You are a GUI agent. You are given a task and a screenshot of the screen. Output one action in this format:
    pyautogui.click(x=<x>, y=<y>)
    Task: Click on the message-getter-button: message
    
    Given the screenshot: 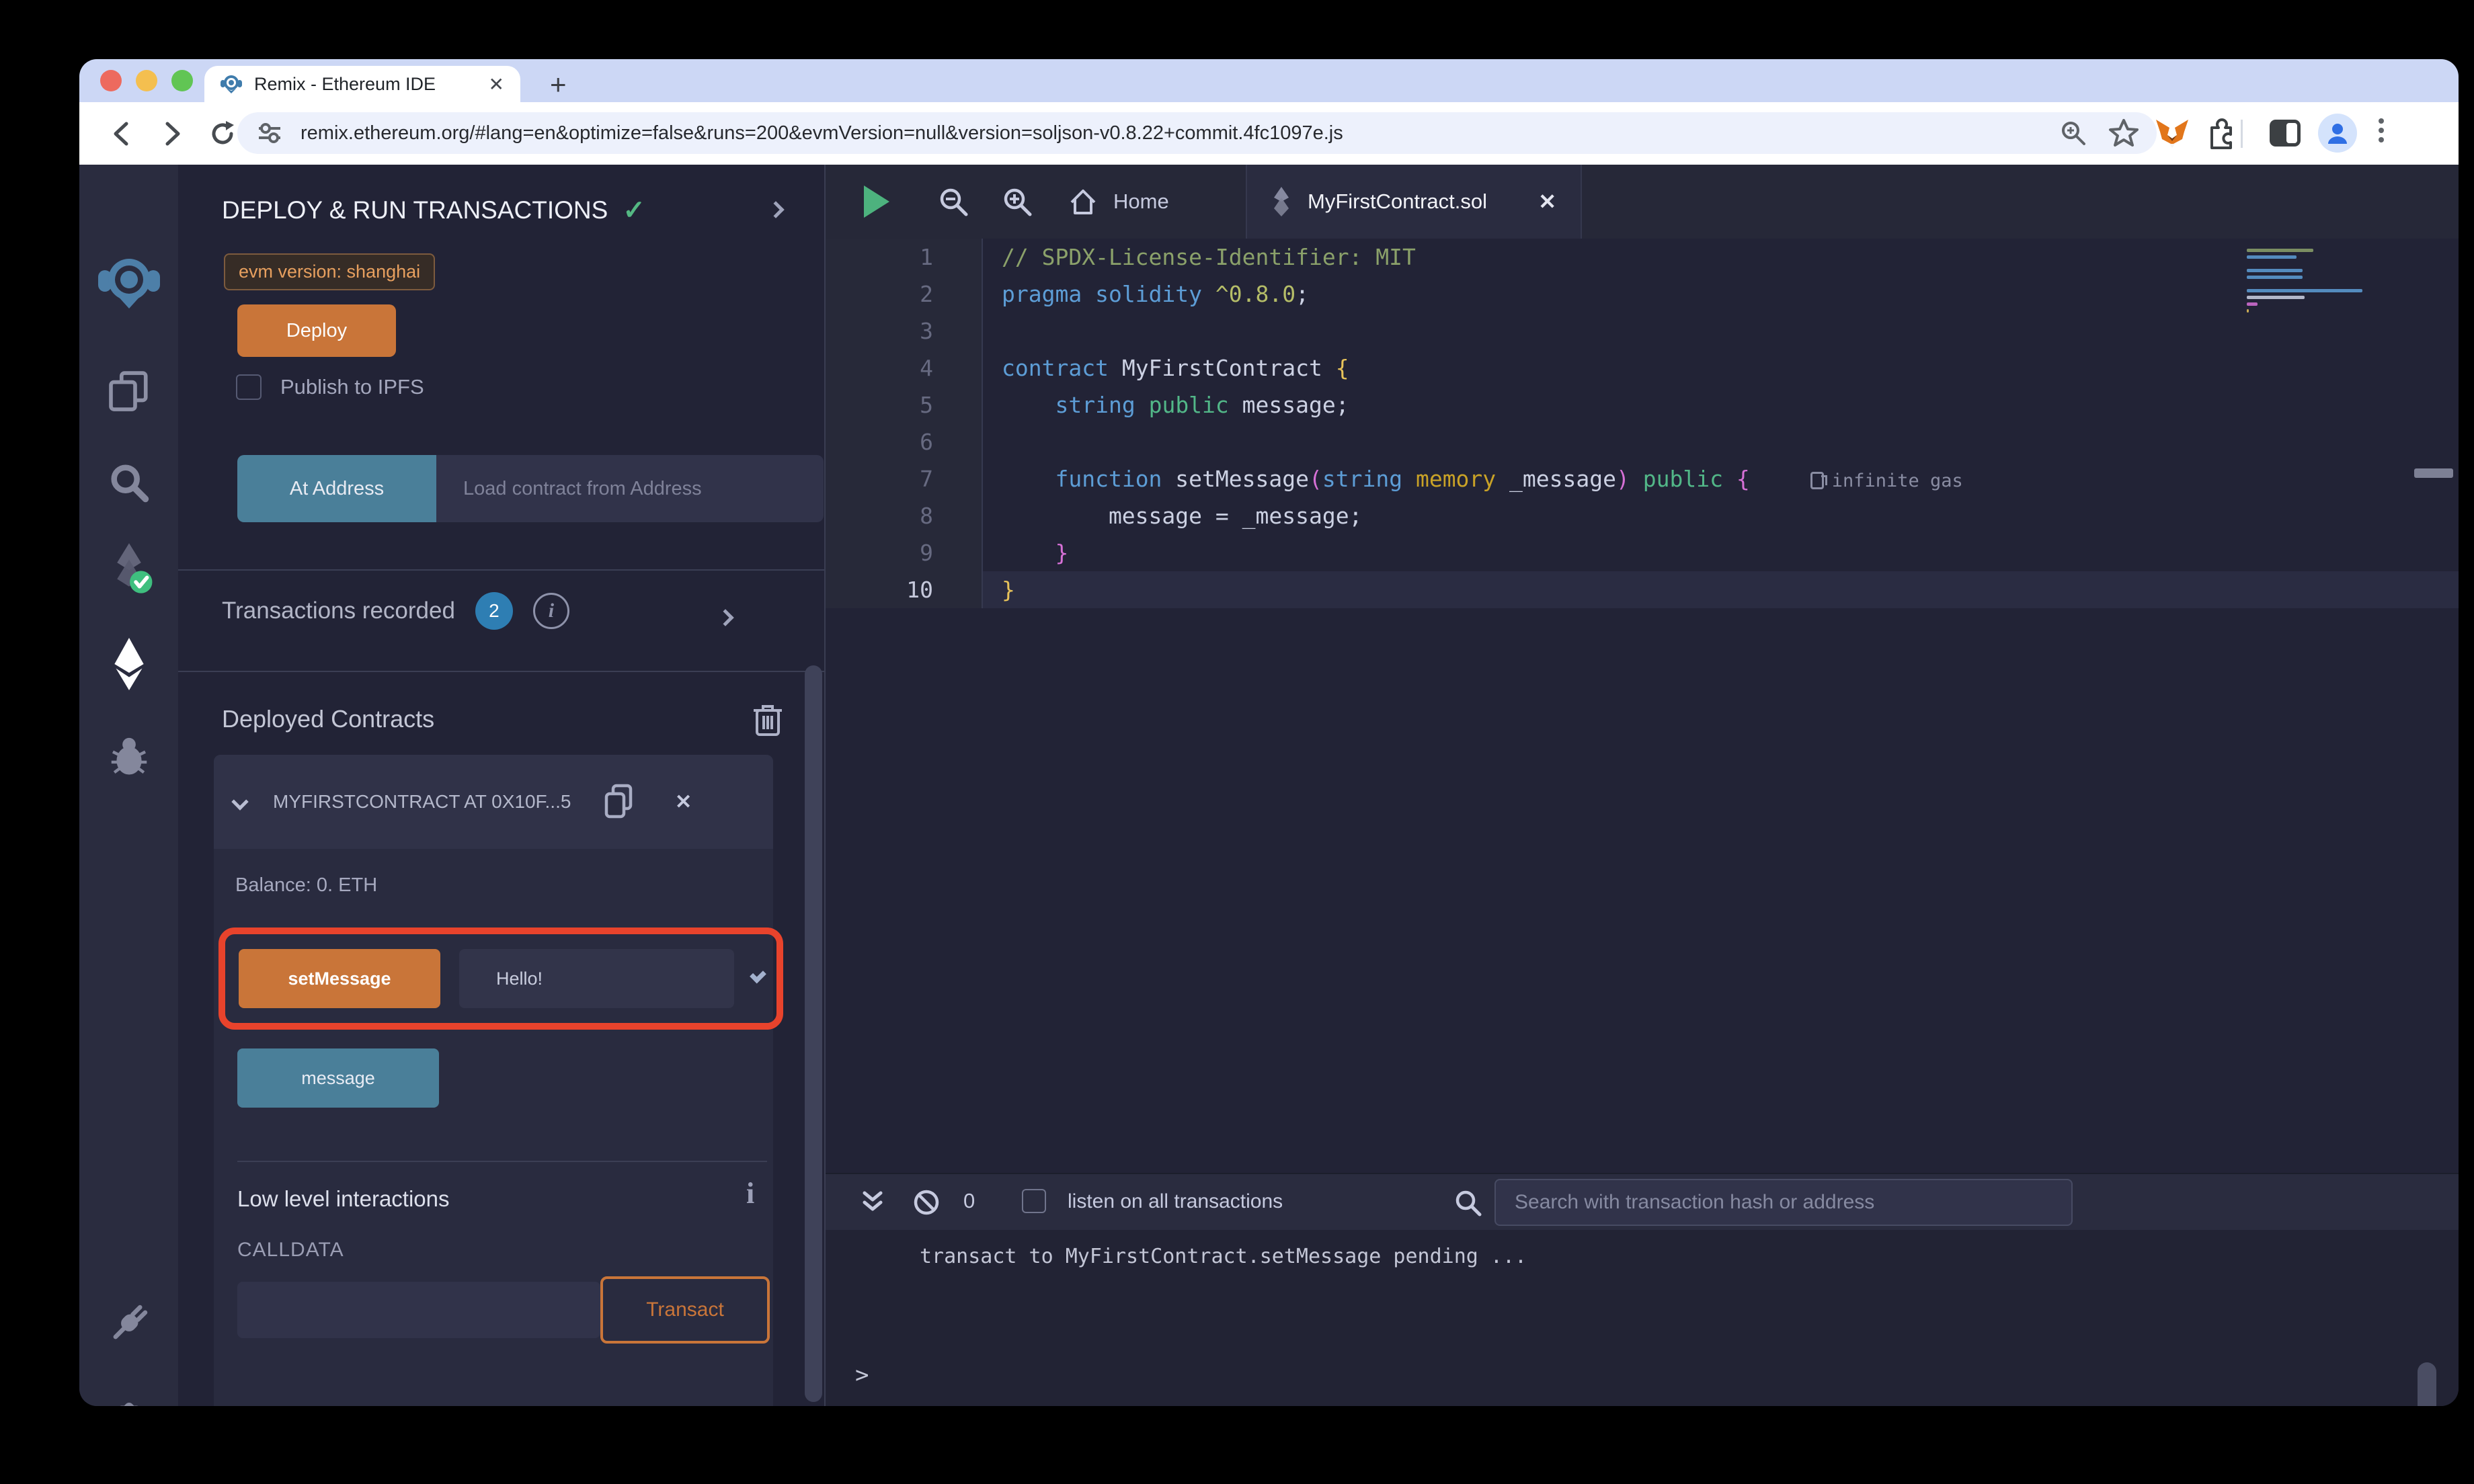 What is the action you would take?
    pyautogui.click(x=338, y=1078)
    